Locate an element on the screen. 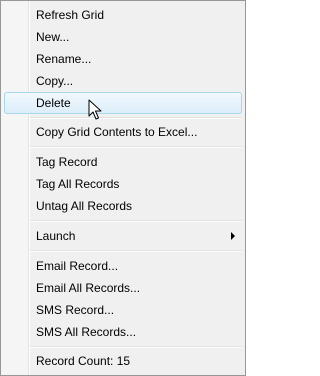 The height and width of the screenshot is (376, 320). menu-item-label: Untag All Records is located at coordinates (84, 206).